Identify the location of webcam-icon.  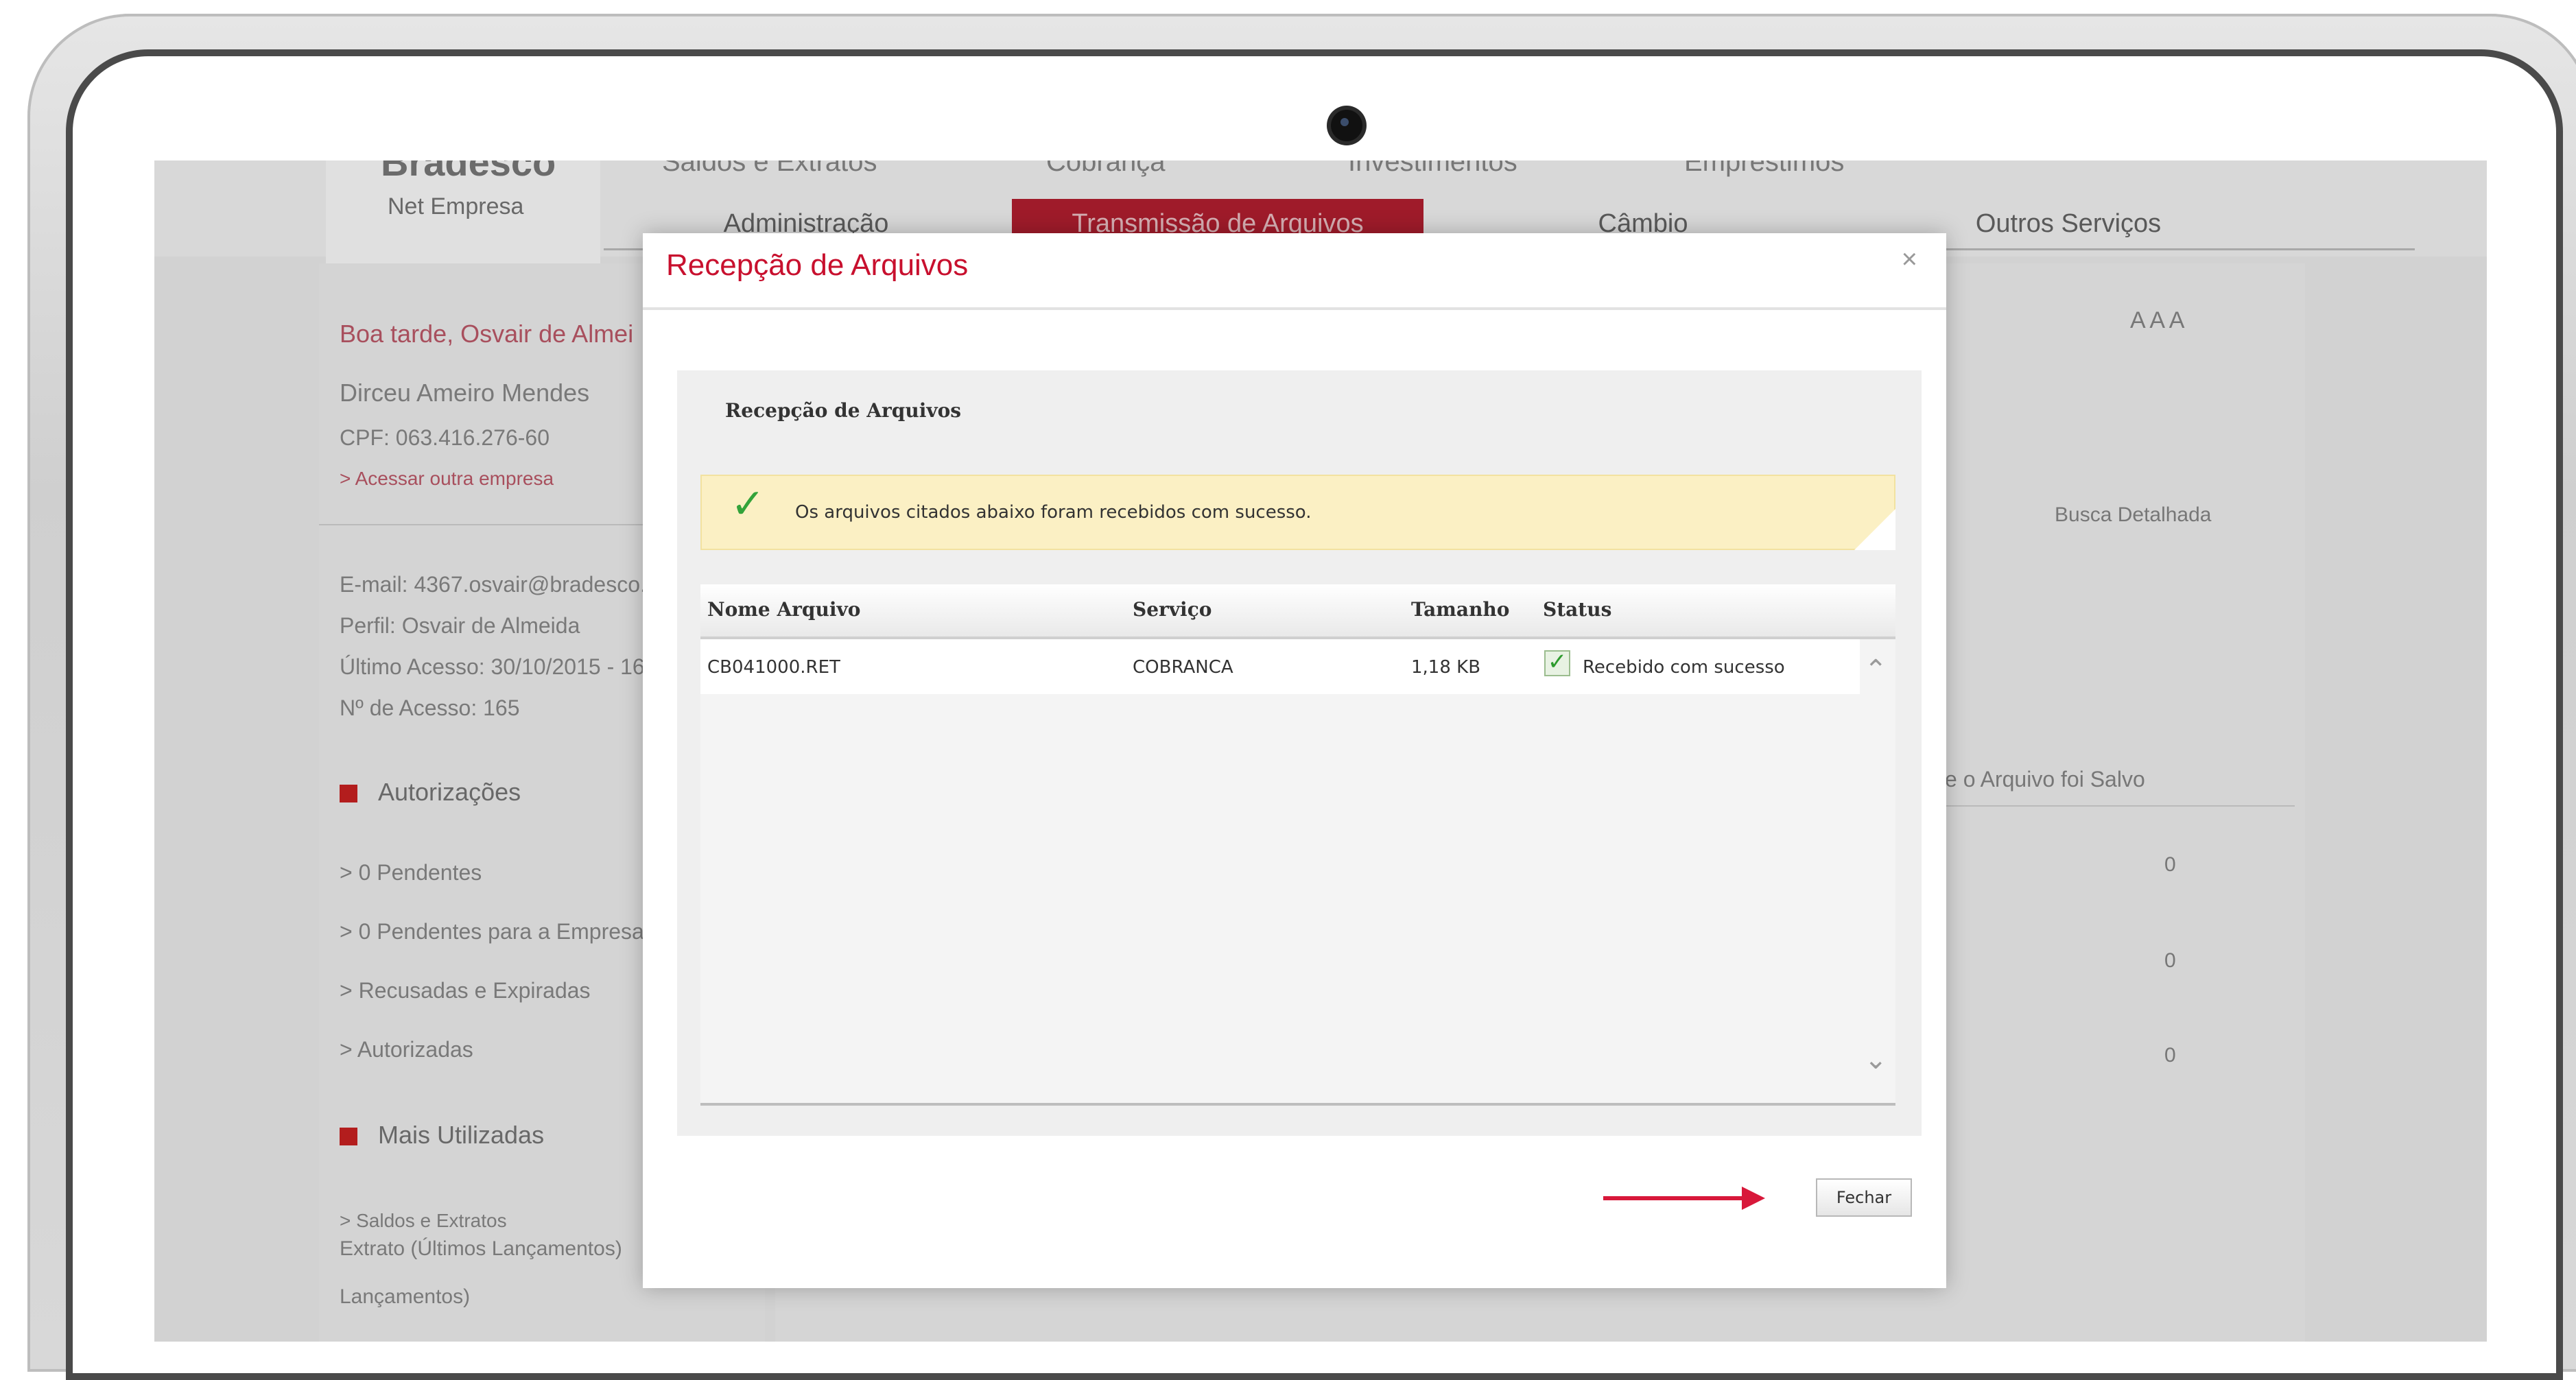
(1346, 125).